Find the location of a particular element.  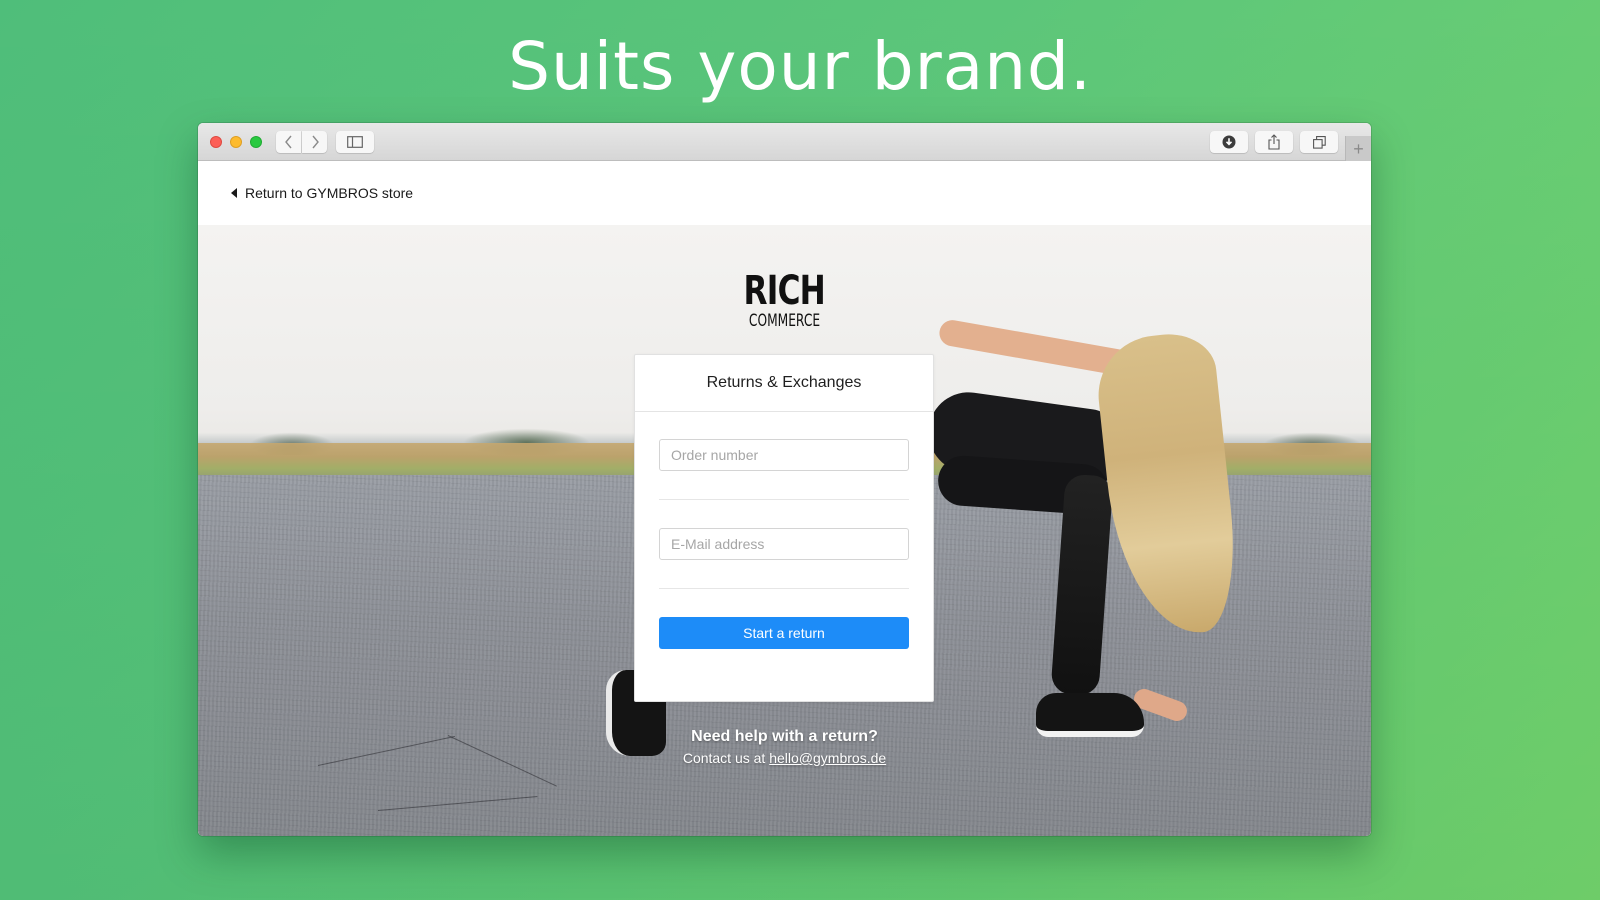

returns-form: Start a return is located at coordinates (784, 530).